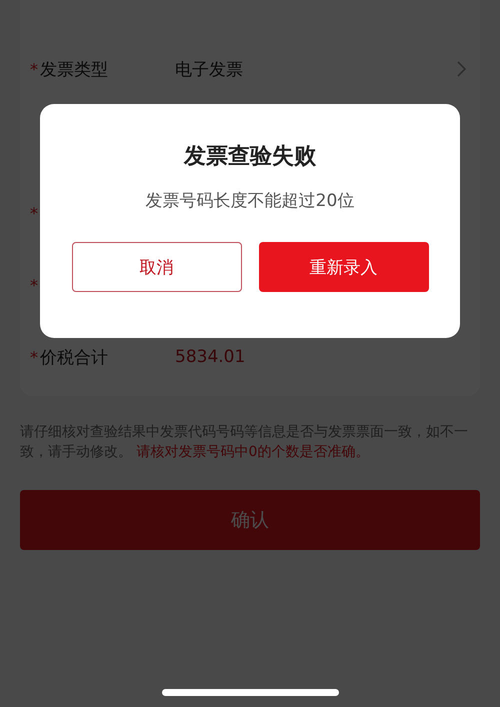  I want to click on field-label: 价税合计, so click(74, 357).